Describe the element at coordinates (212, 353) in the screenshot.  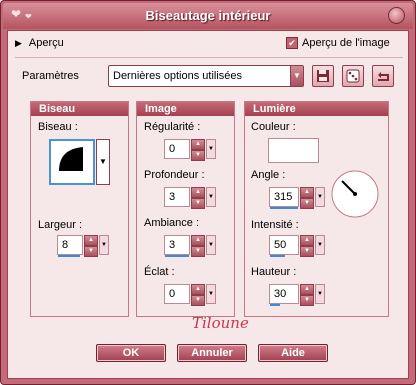
I see `cancel-button: Annuler` at that location.